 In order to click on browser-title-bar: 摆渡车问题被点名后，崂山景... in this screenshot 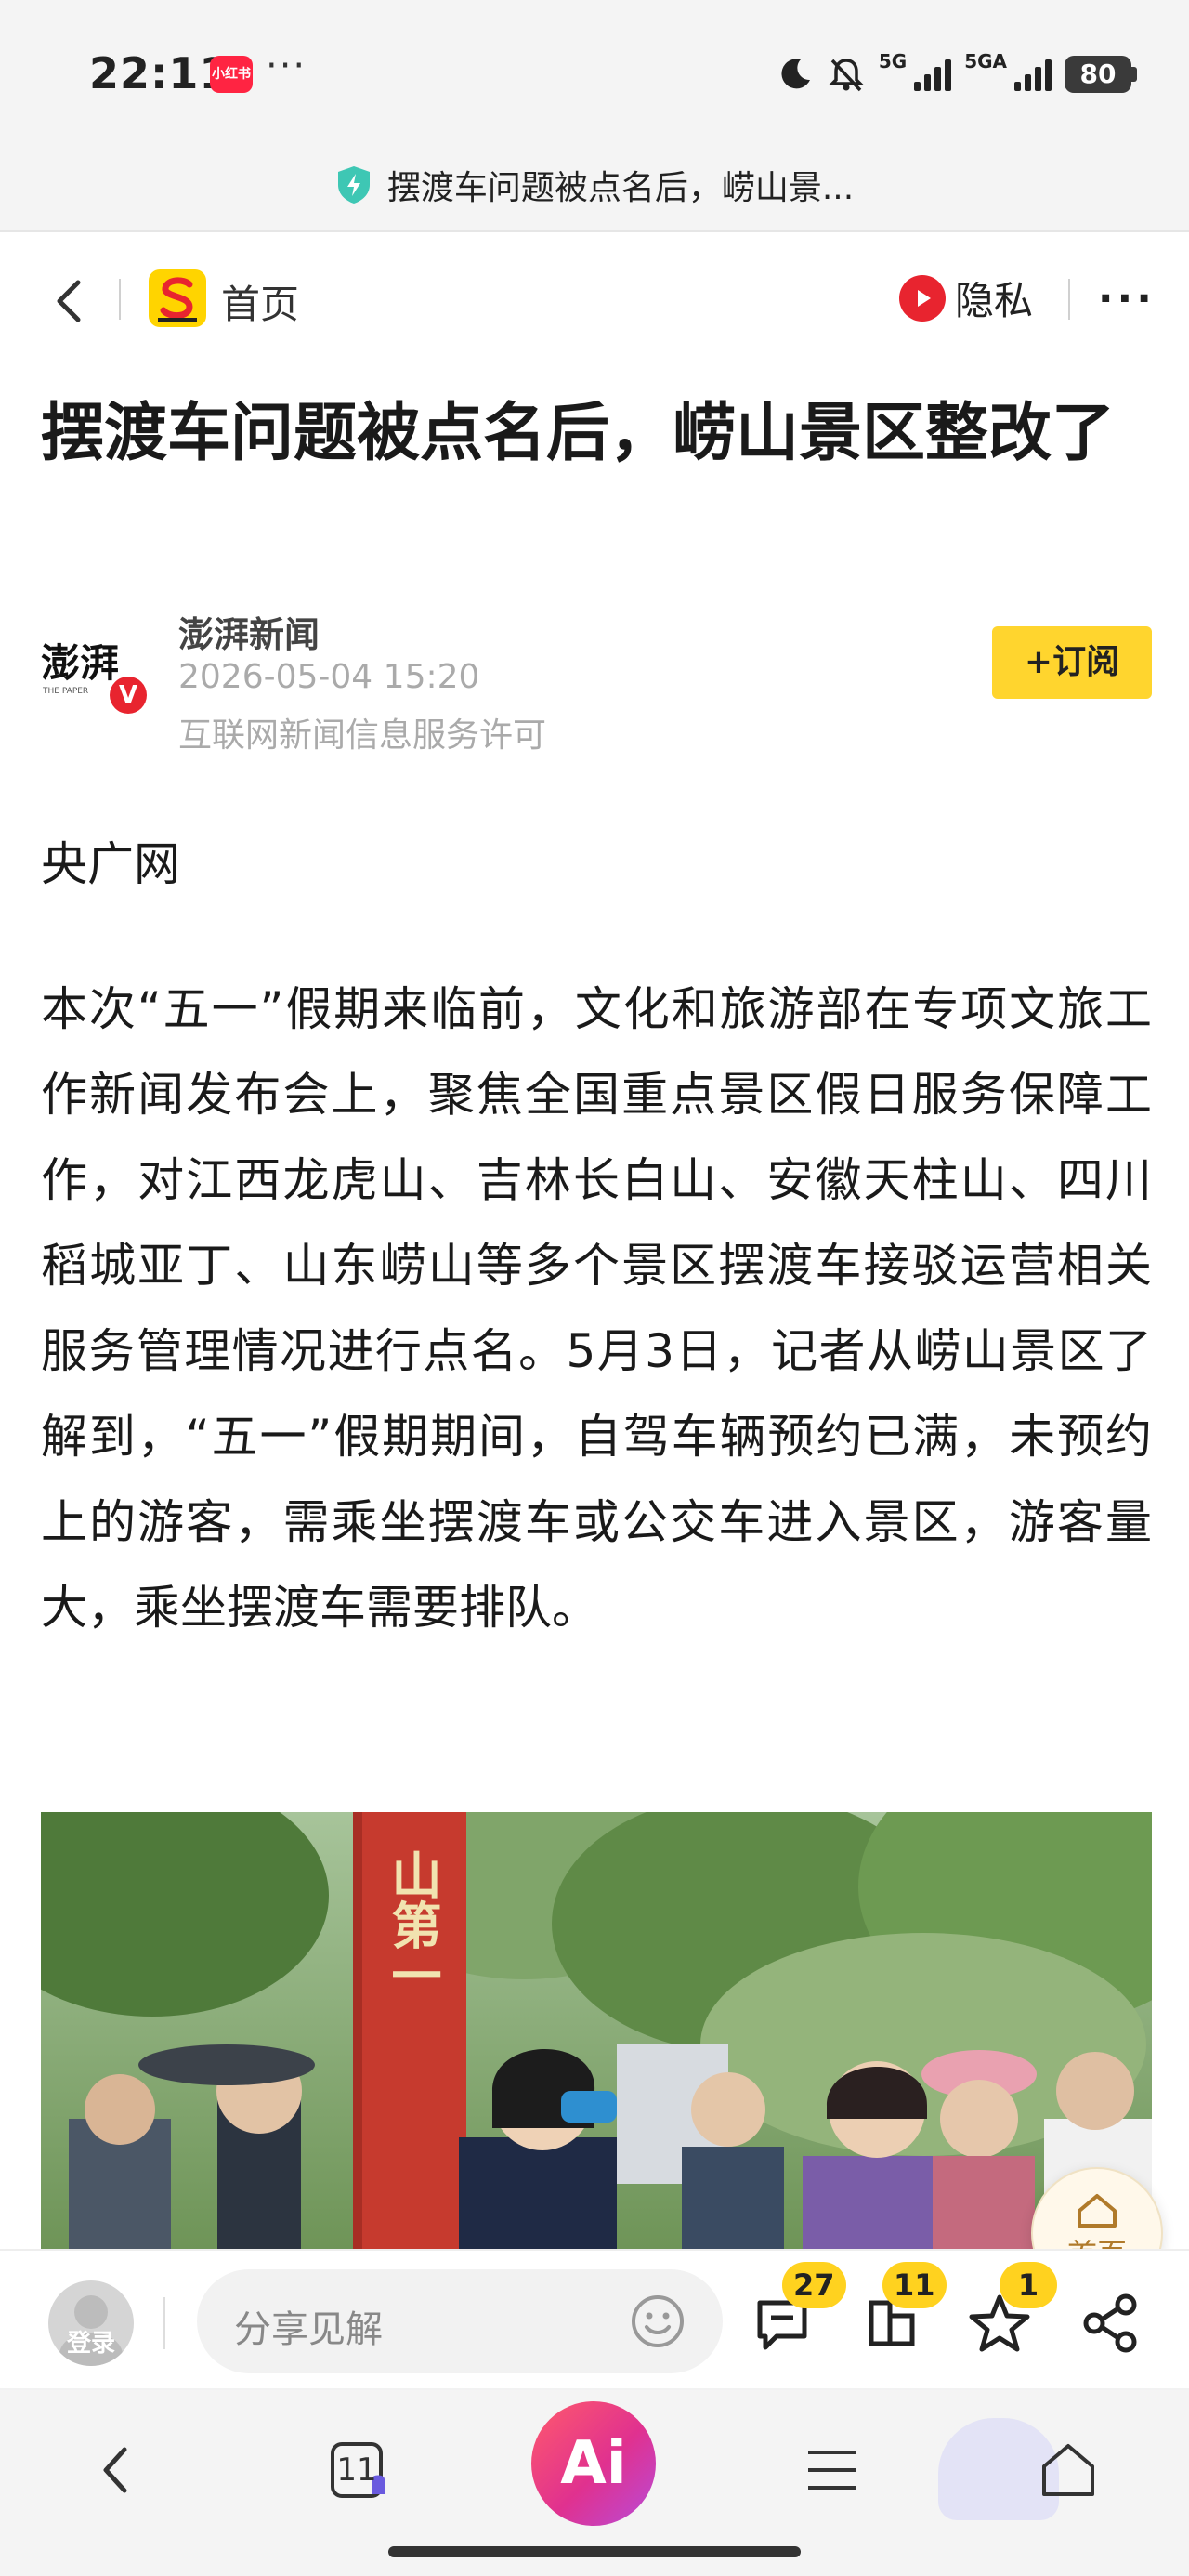, I will do `click(594, 184)`.